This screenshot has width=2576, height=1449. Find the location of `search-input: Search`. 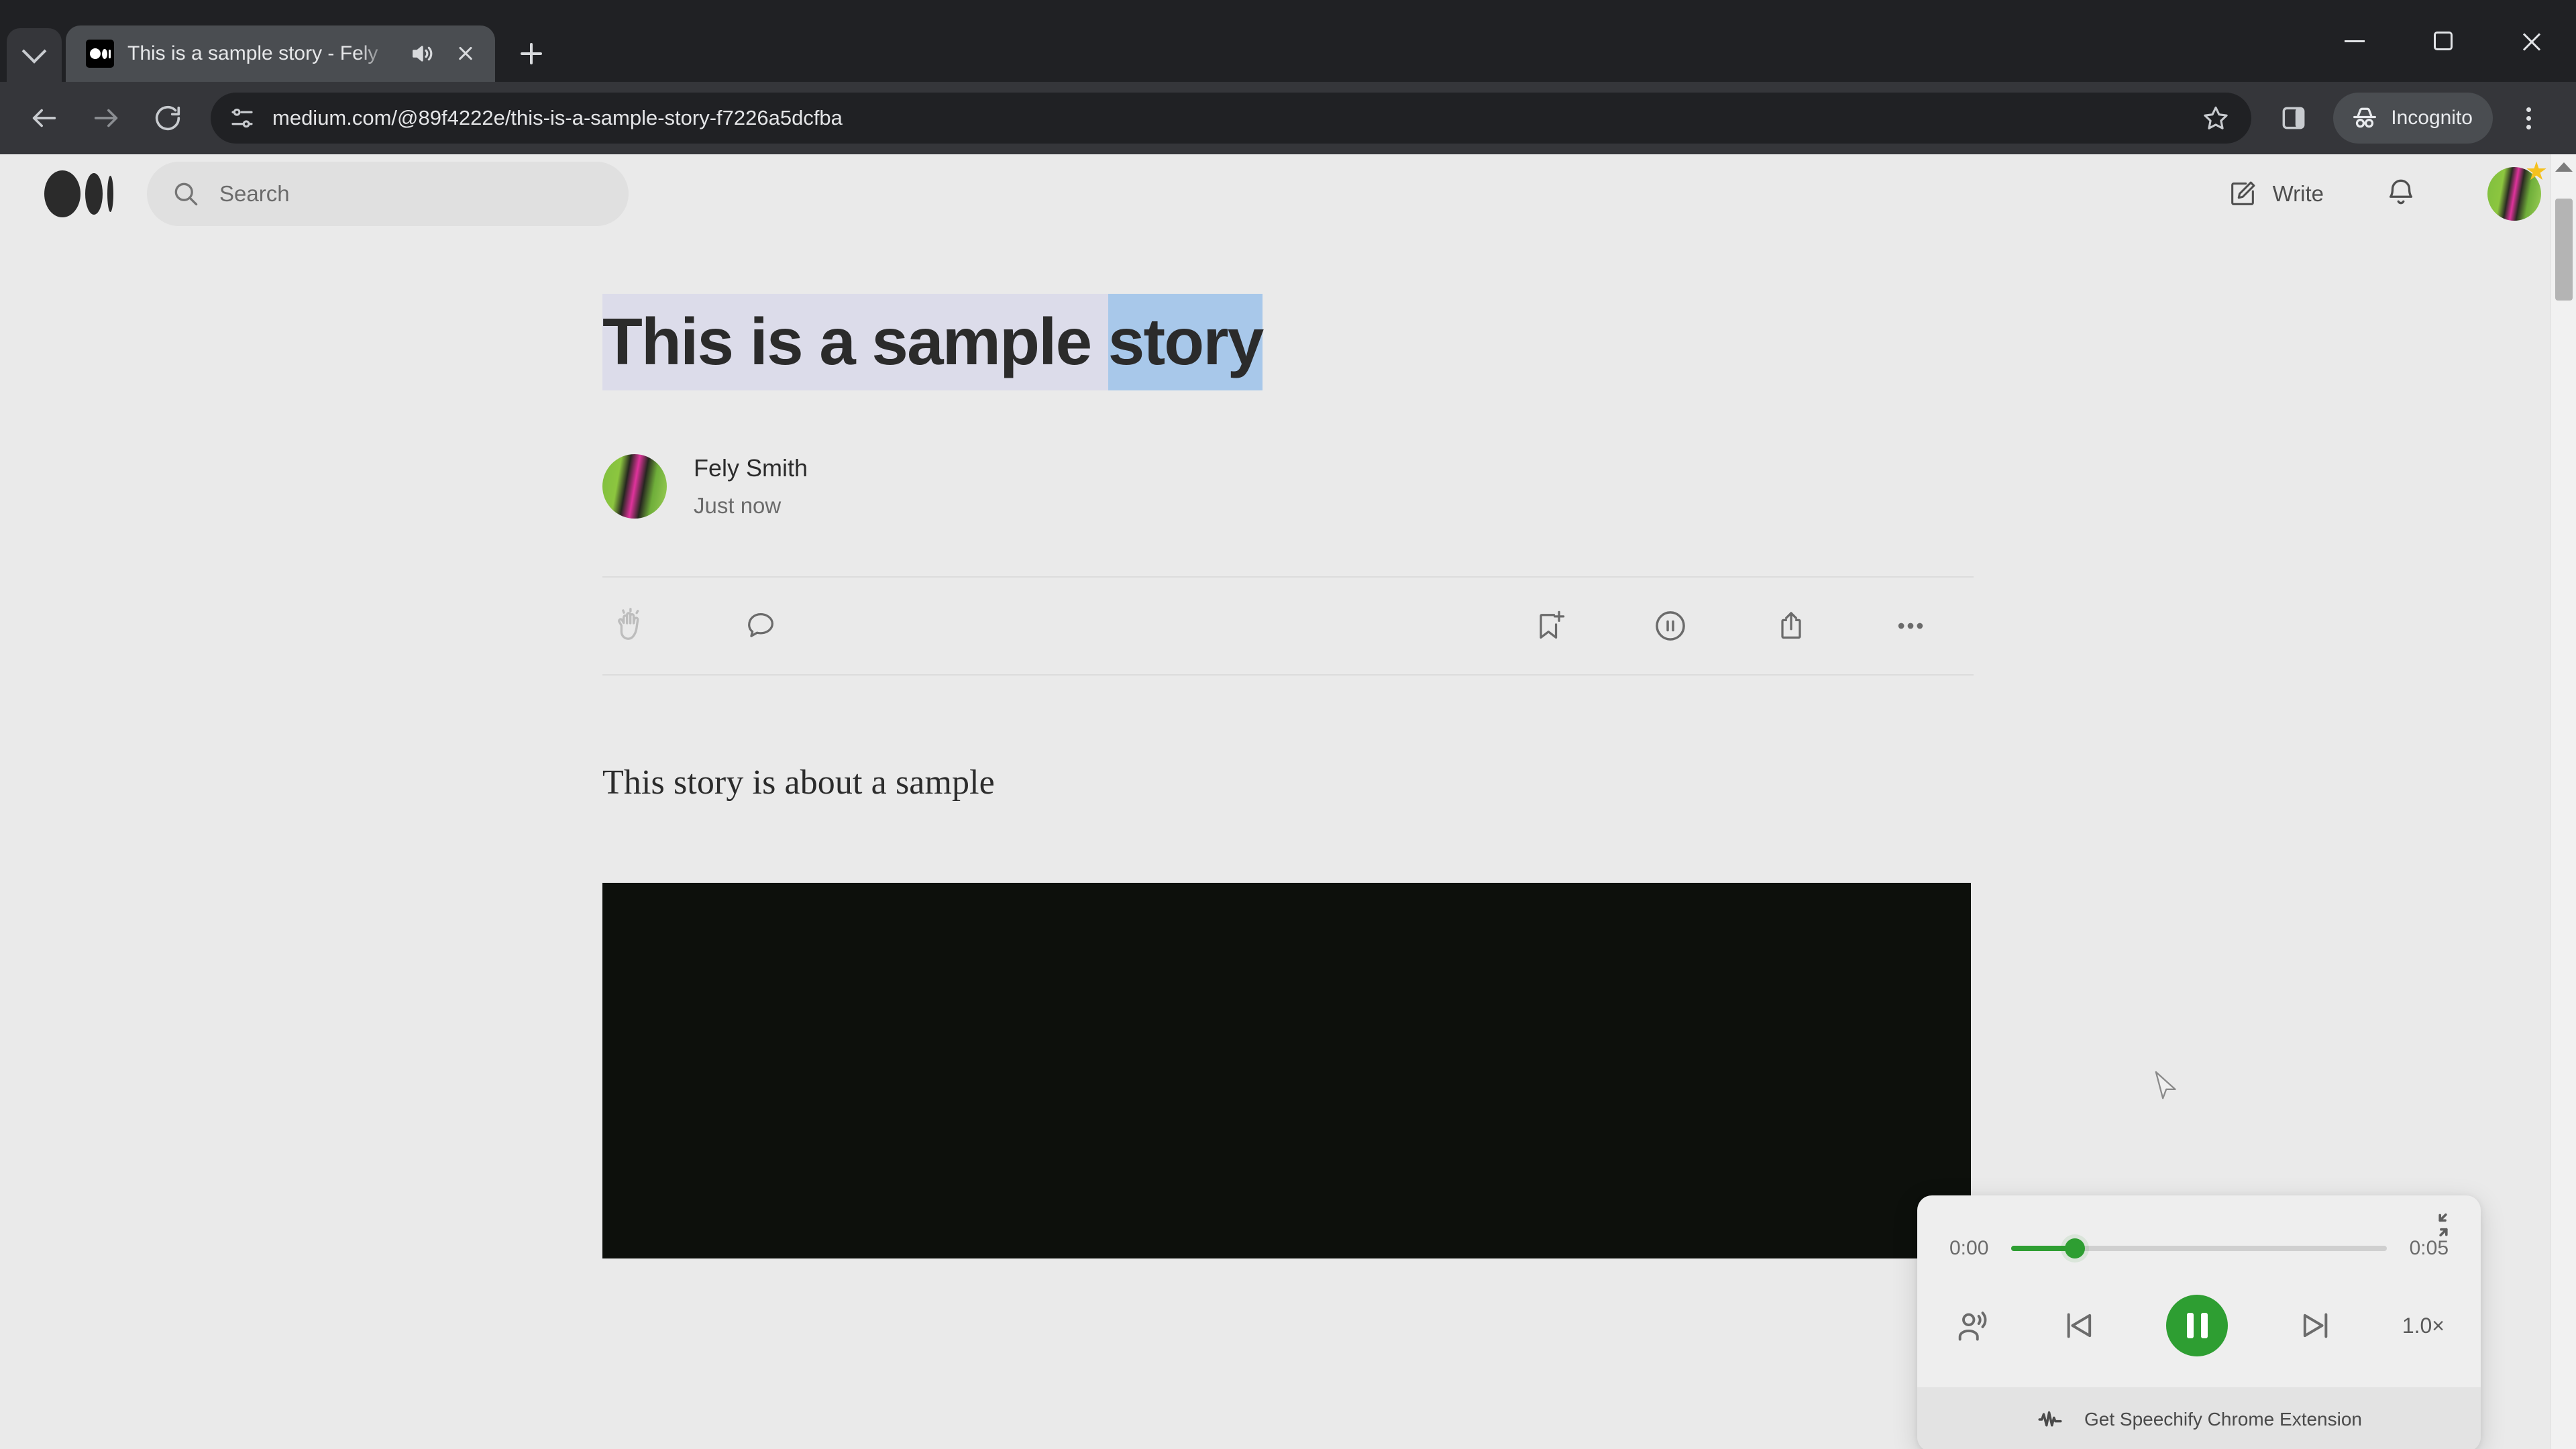

search-input: Search is located at coordinates (388, 194).